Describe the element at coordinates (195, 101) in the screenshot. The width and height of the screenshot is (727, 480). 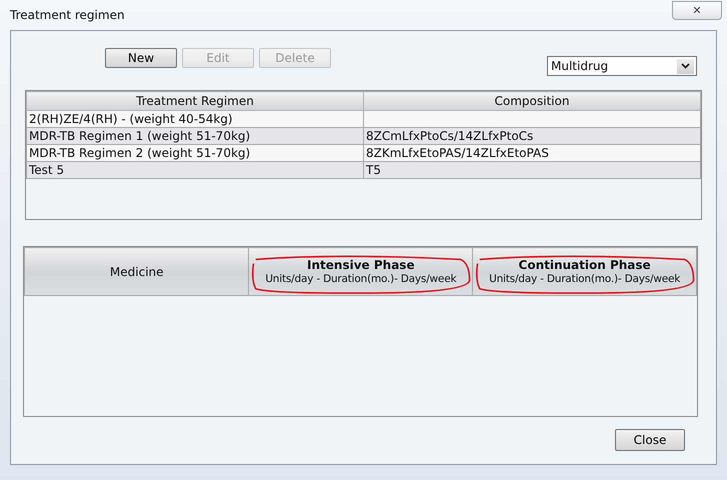
I see `column-header: Treatment Regimen` at that location.